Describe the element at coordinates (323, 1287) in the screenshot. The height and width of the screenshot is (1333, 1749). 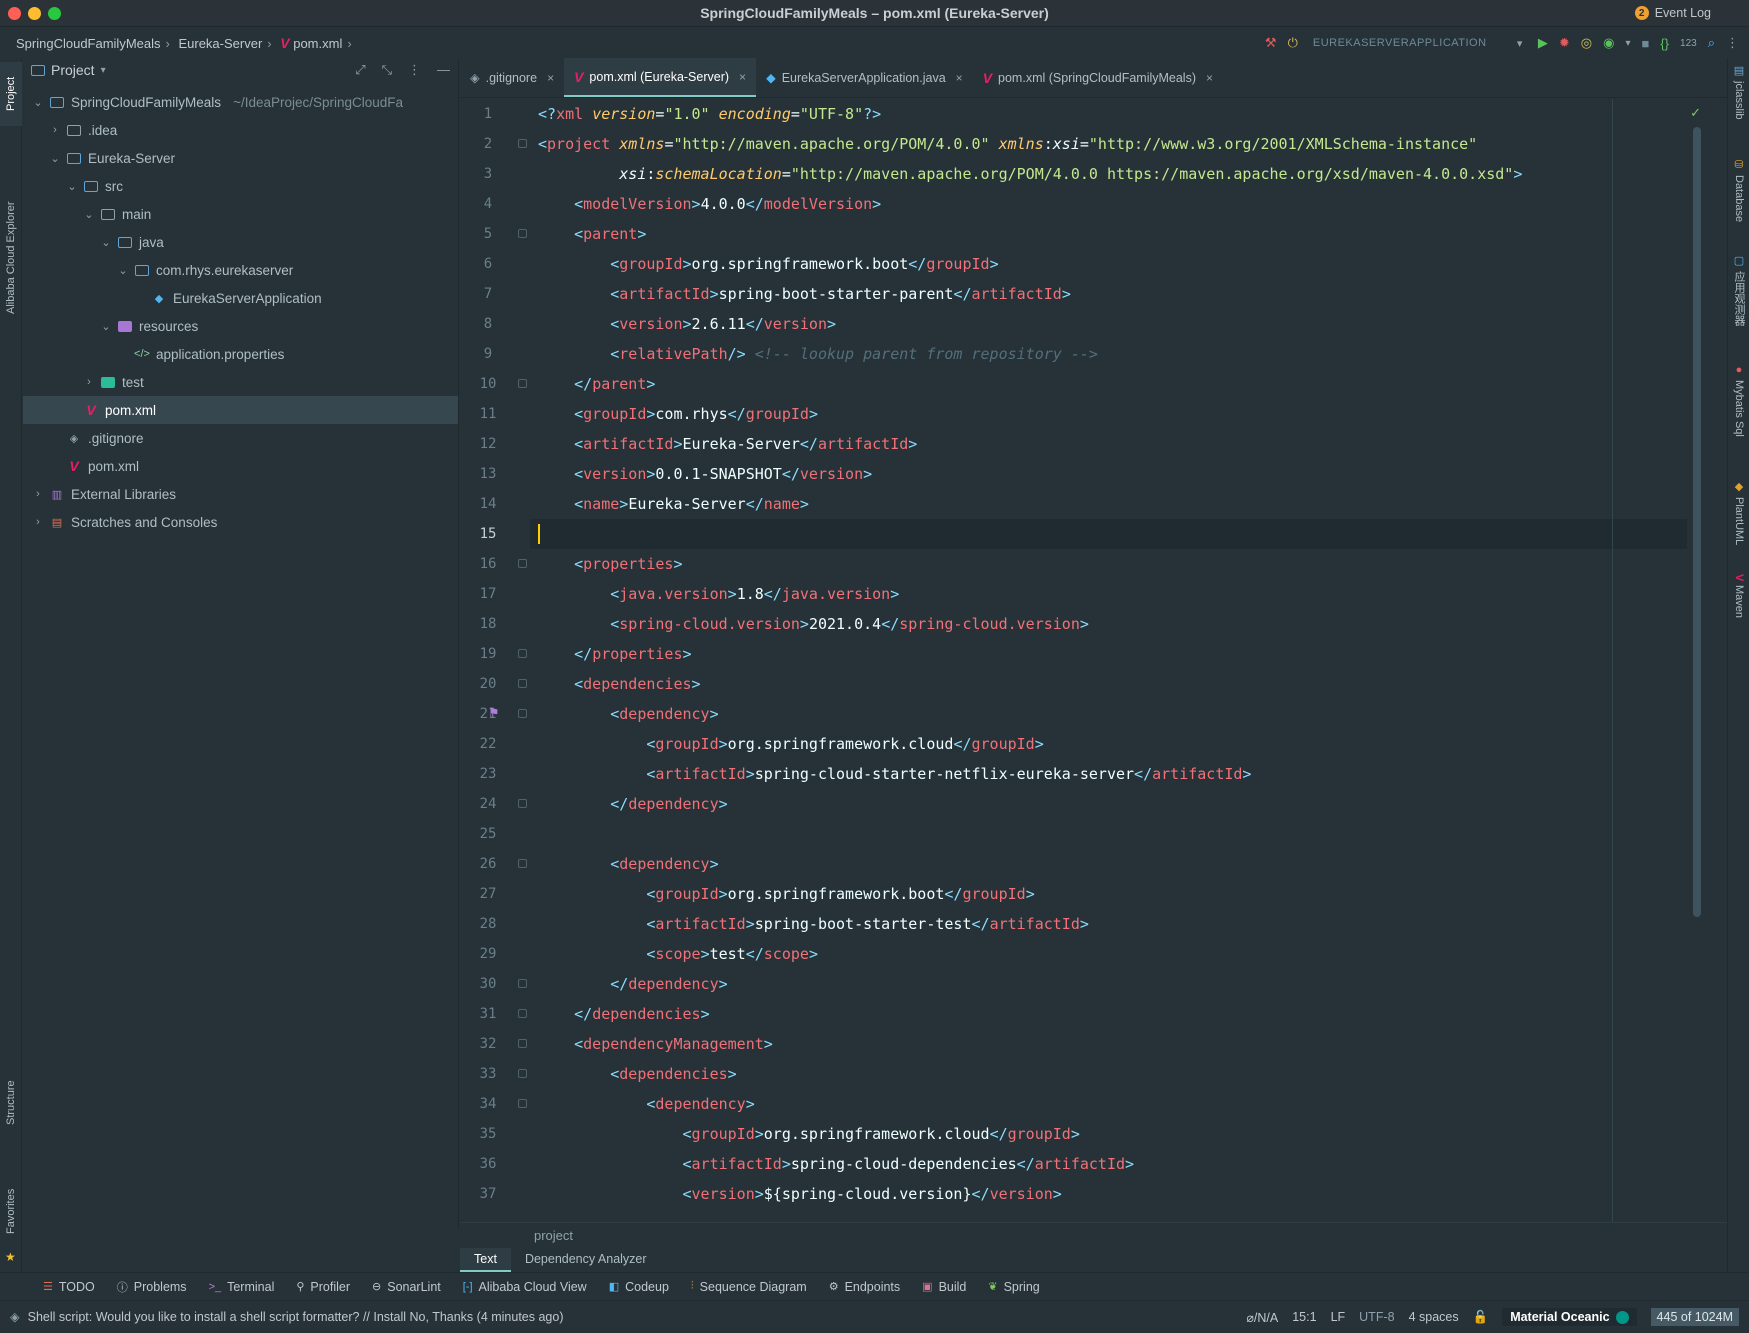
I see `tool-window-button: ⚲ Profiler` at that location.